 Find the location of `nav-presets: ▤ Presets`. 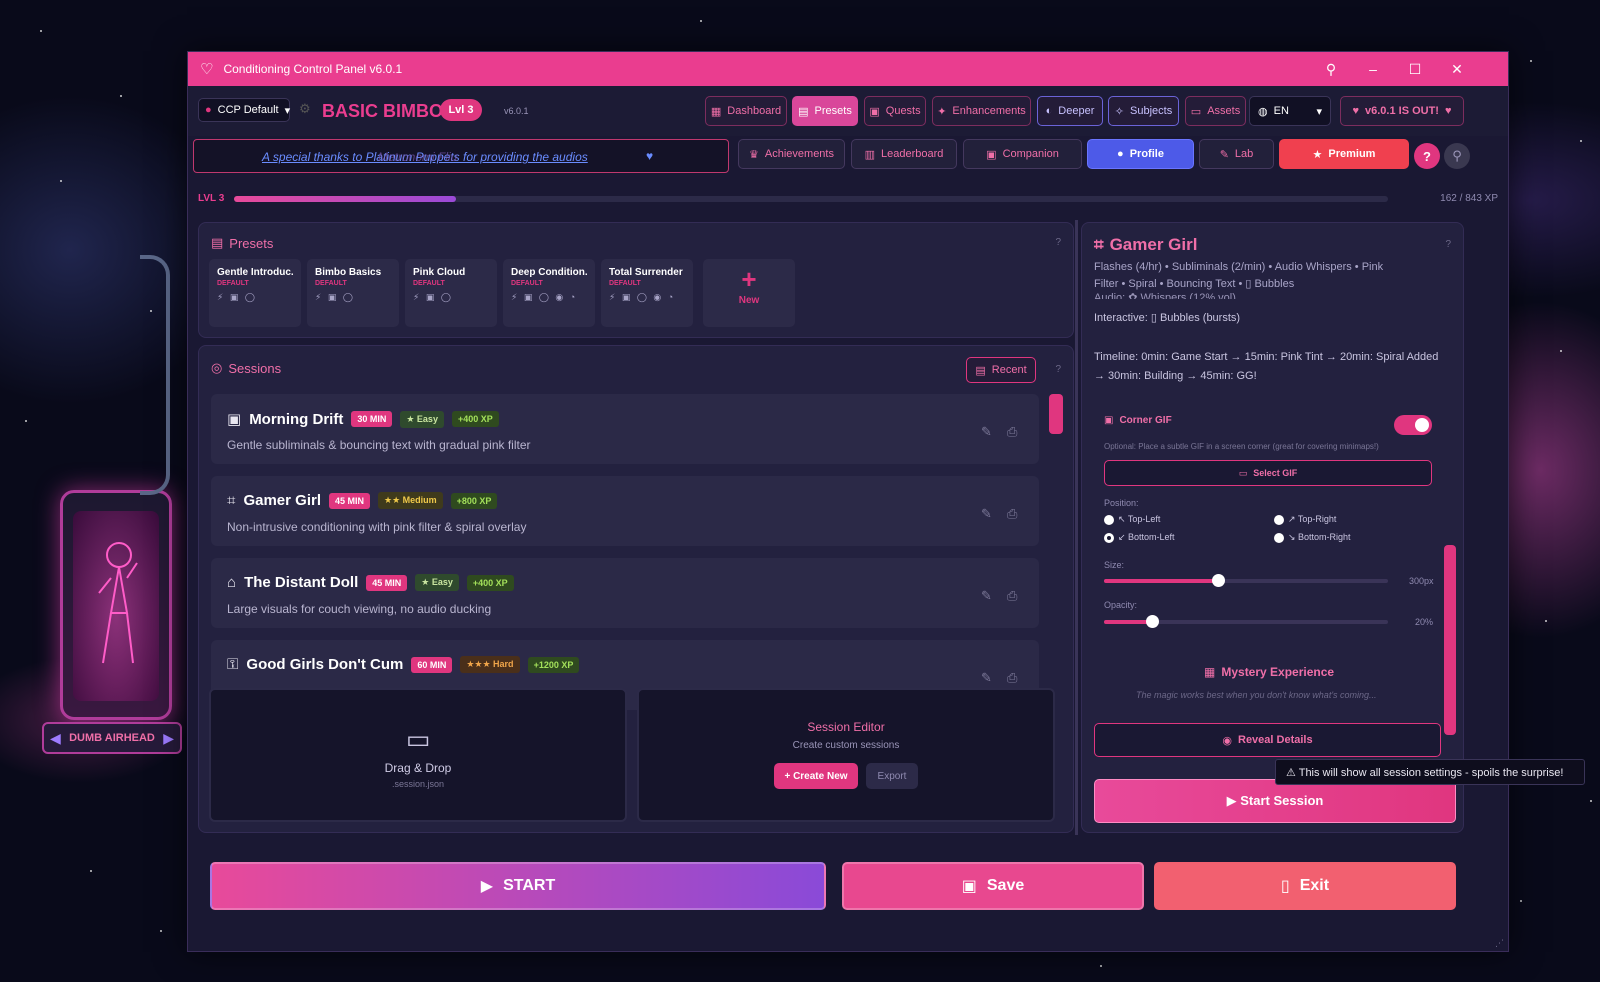

nav-presets: ▤ Presets is located at coordinates (825, 111).